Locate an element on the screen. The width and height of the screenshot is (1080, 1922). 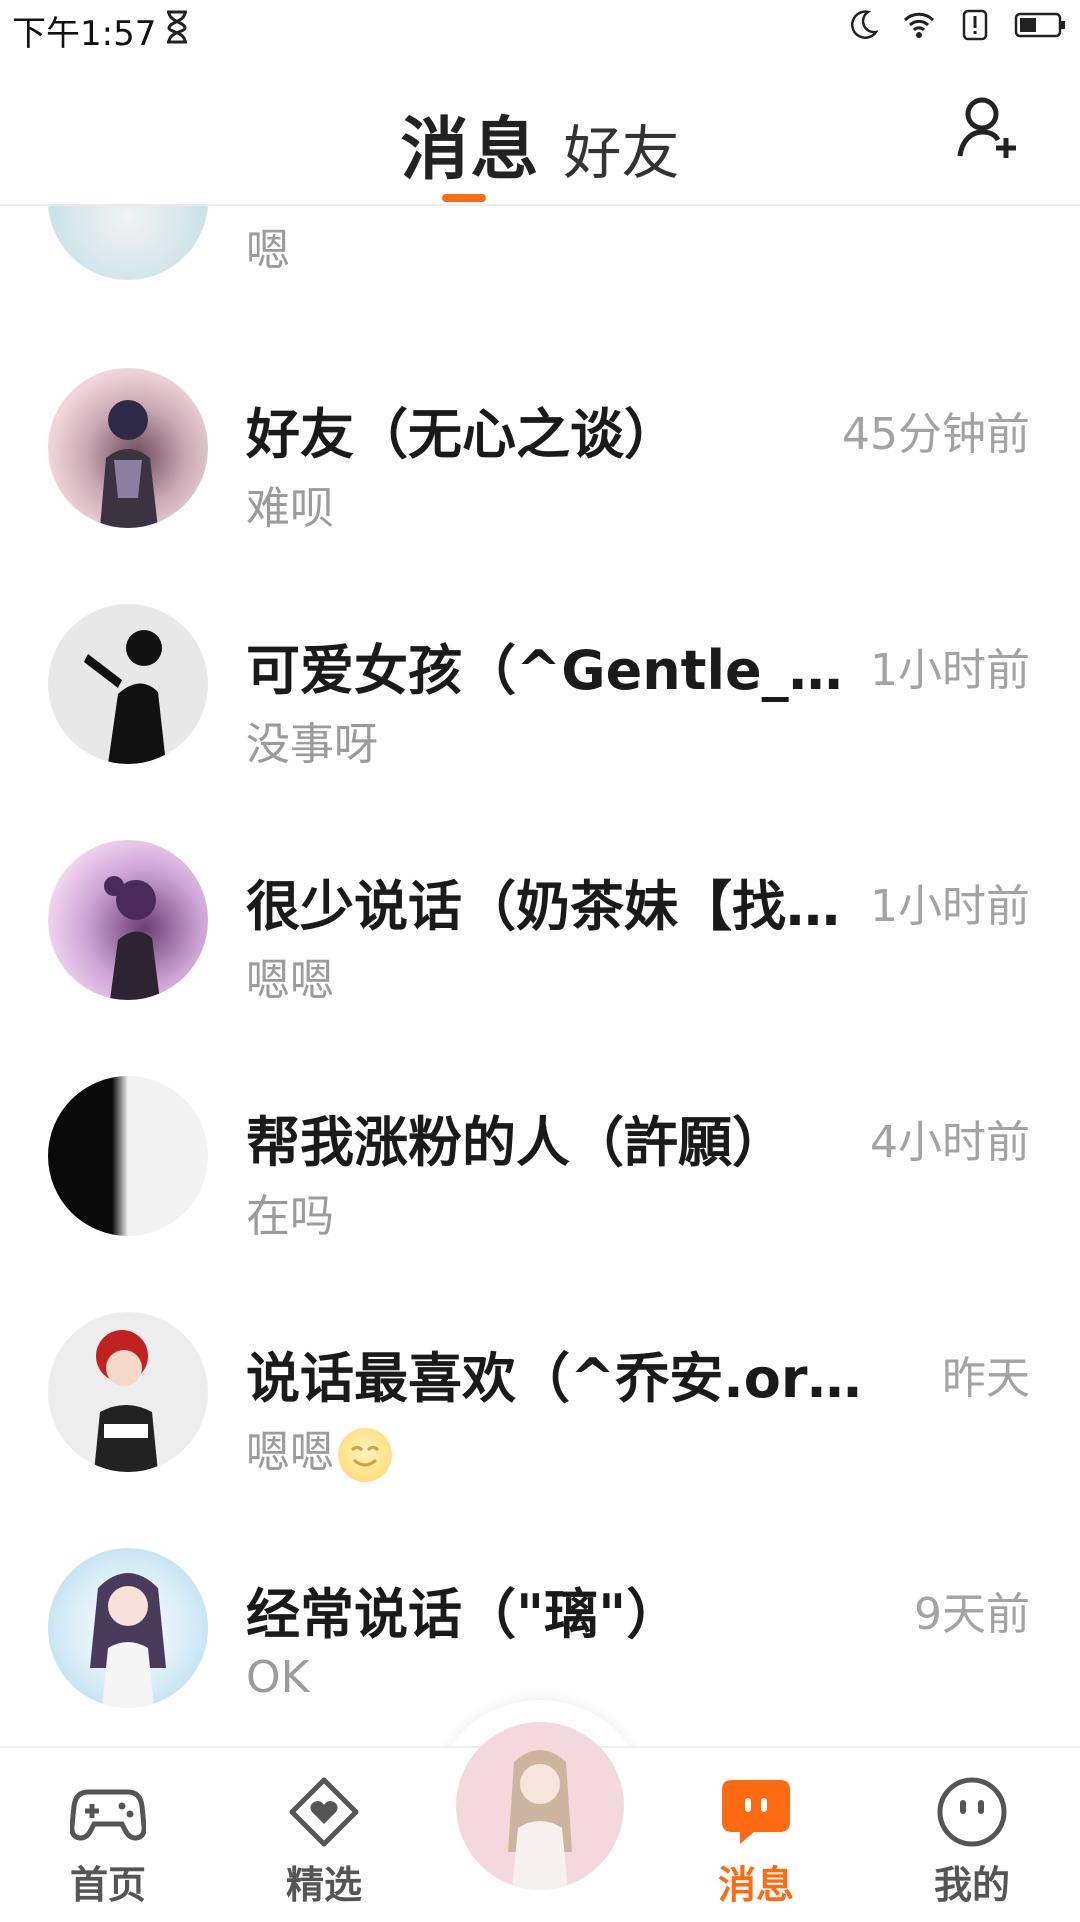
center-avatar-button is located at coordinates (540, 1806).